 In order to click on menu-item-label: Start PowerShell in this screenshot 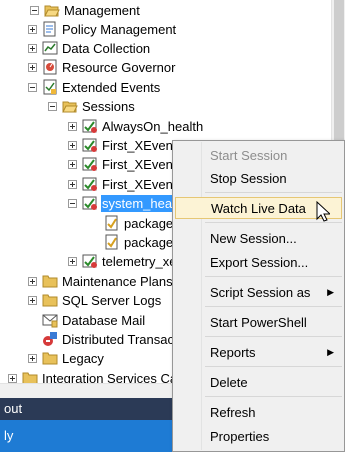, I will do `click(258, 322)`.